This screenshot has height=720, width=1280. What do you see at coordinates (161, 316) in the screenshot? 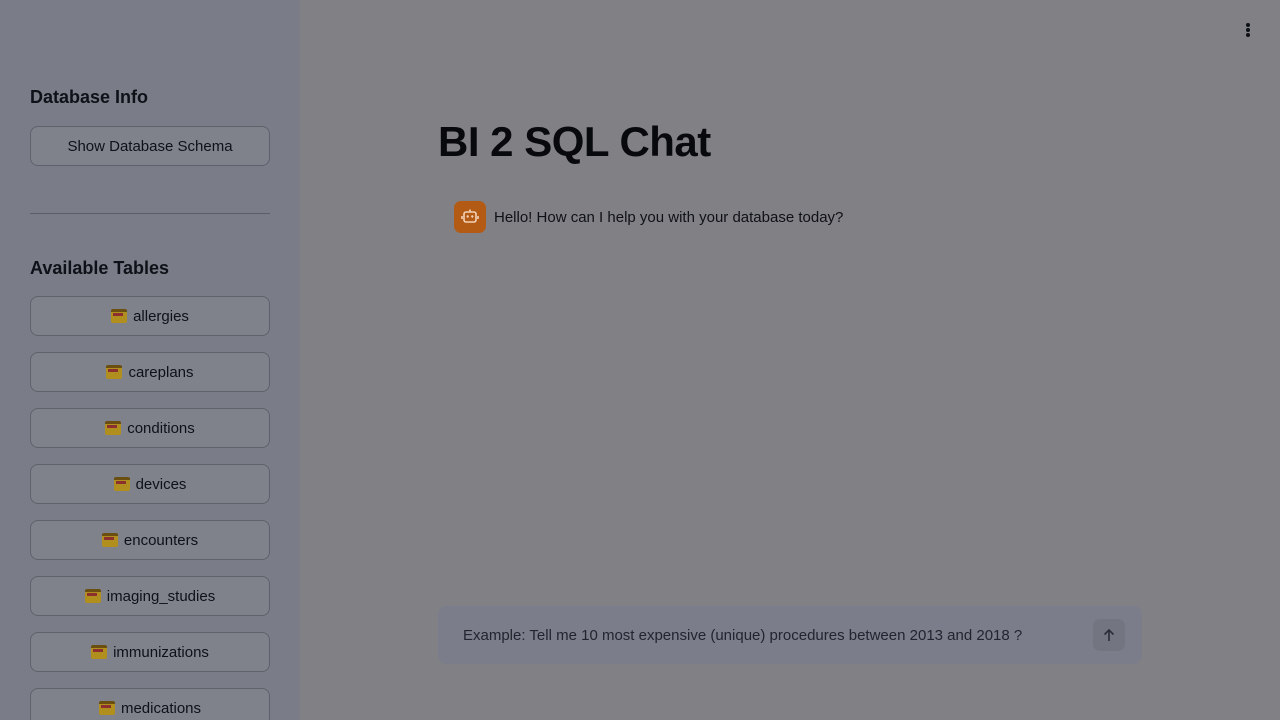
I see `table-button-label: allergies` at bounding box center [161, 316].